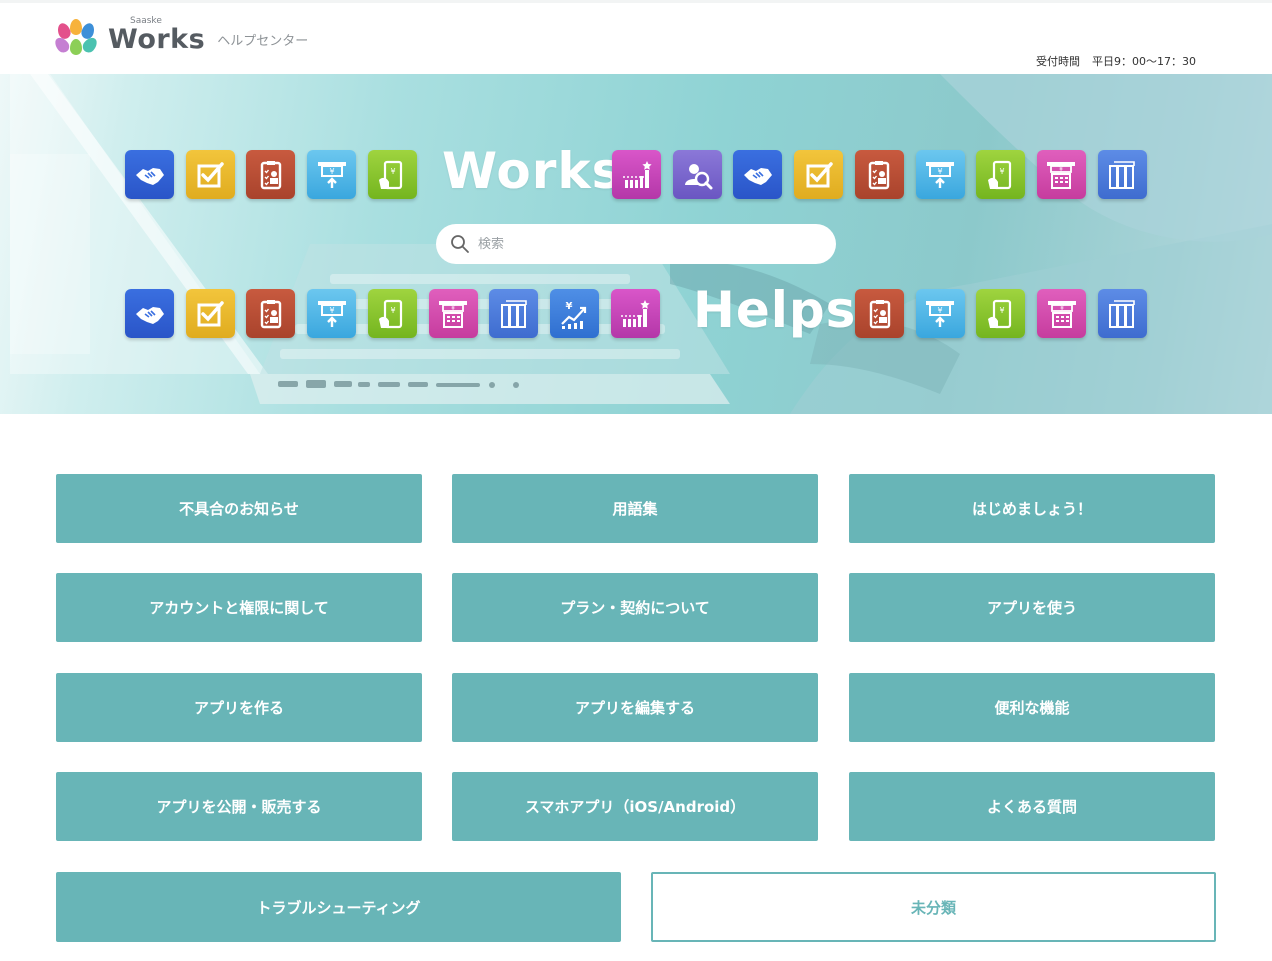 The width and height of the screenshot is (1272, 961). I want to click on search-bar, so click(636, 244).